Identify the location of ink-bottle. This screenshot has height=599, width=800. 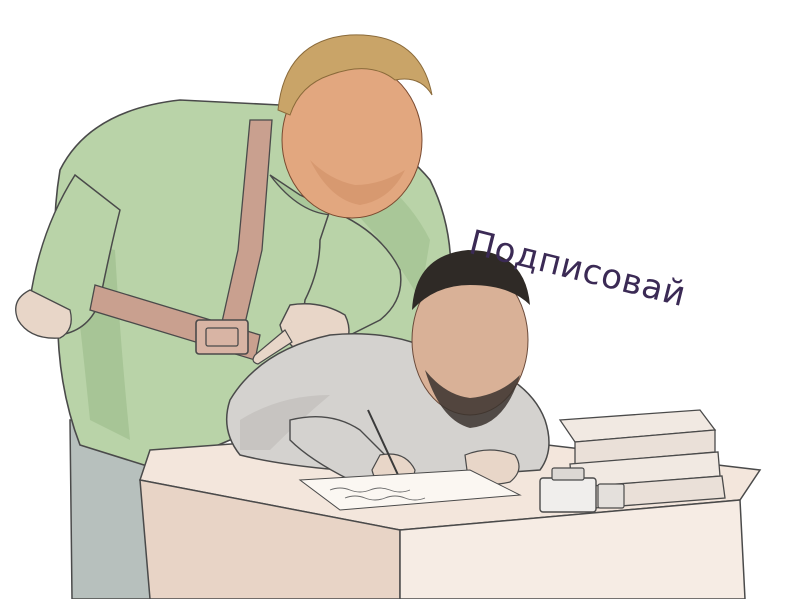
(611, 496).